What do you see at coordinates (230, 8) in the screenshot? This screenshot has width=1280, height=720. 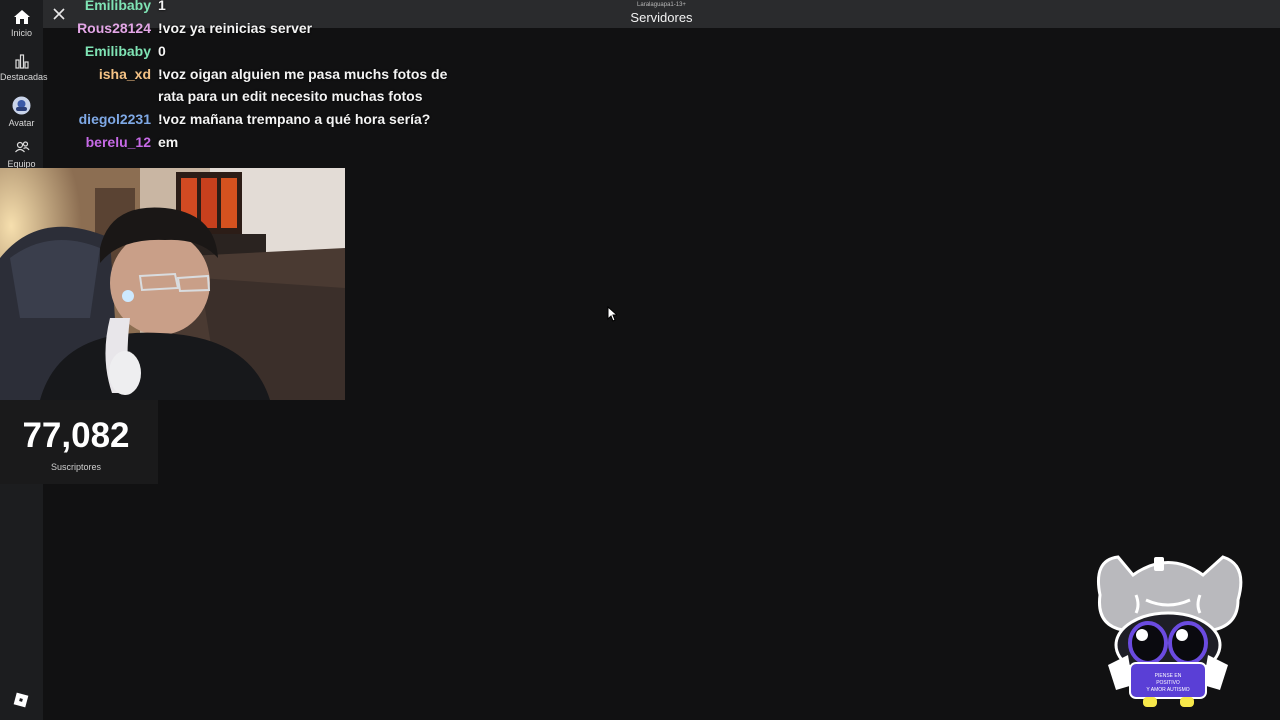 I see `chat-message: Emilibaby 1` at bounding box center [230, 8].